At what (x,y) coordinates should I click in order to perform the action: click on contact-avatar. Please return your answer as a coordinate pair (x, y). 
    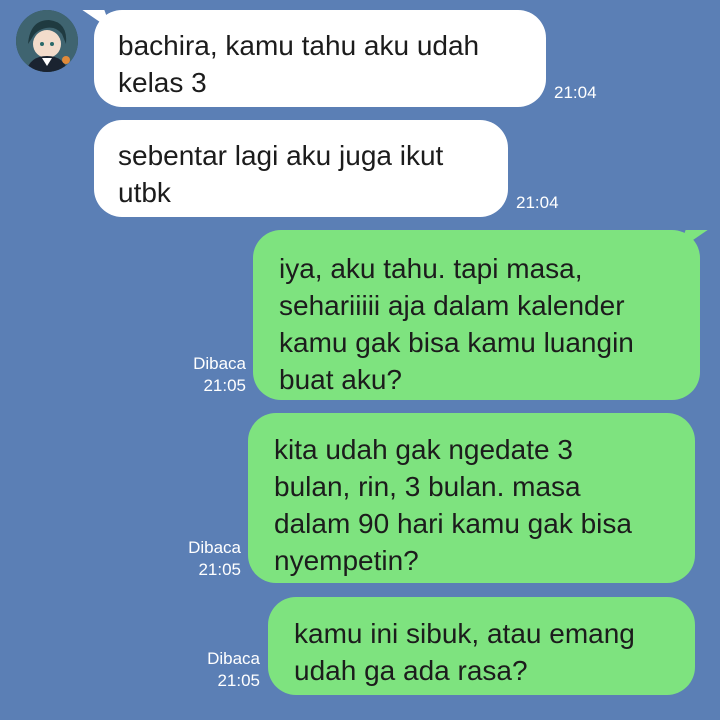
    Looking at the image, I should click on (47, 41).